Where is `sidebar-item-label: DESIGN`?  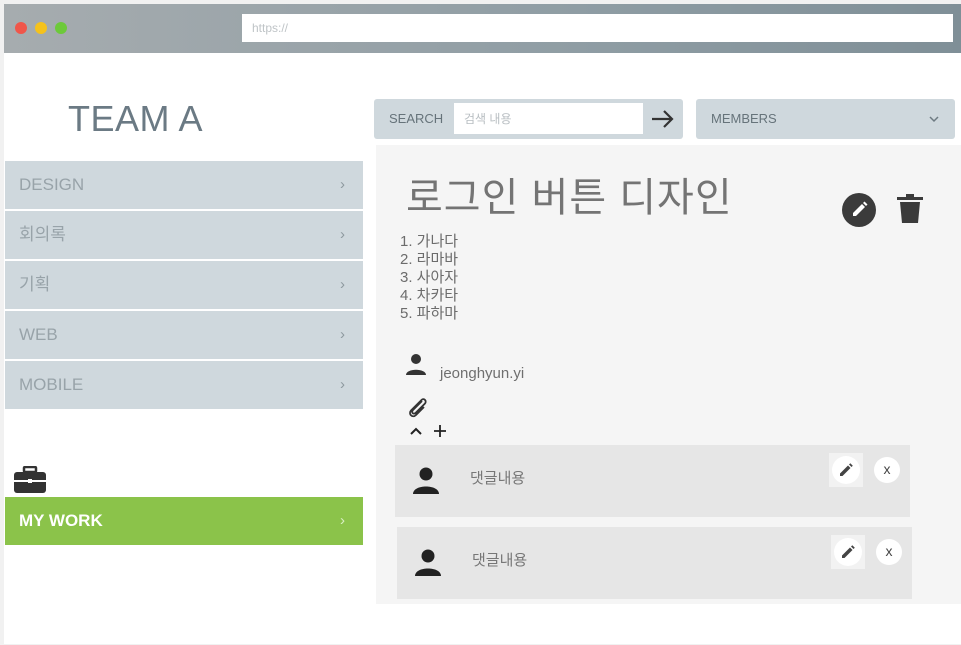
sidebar-item-label: DESIGN is located at coordinates (52, 184).